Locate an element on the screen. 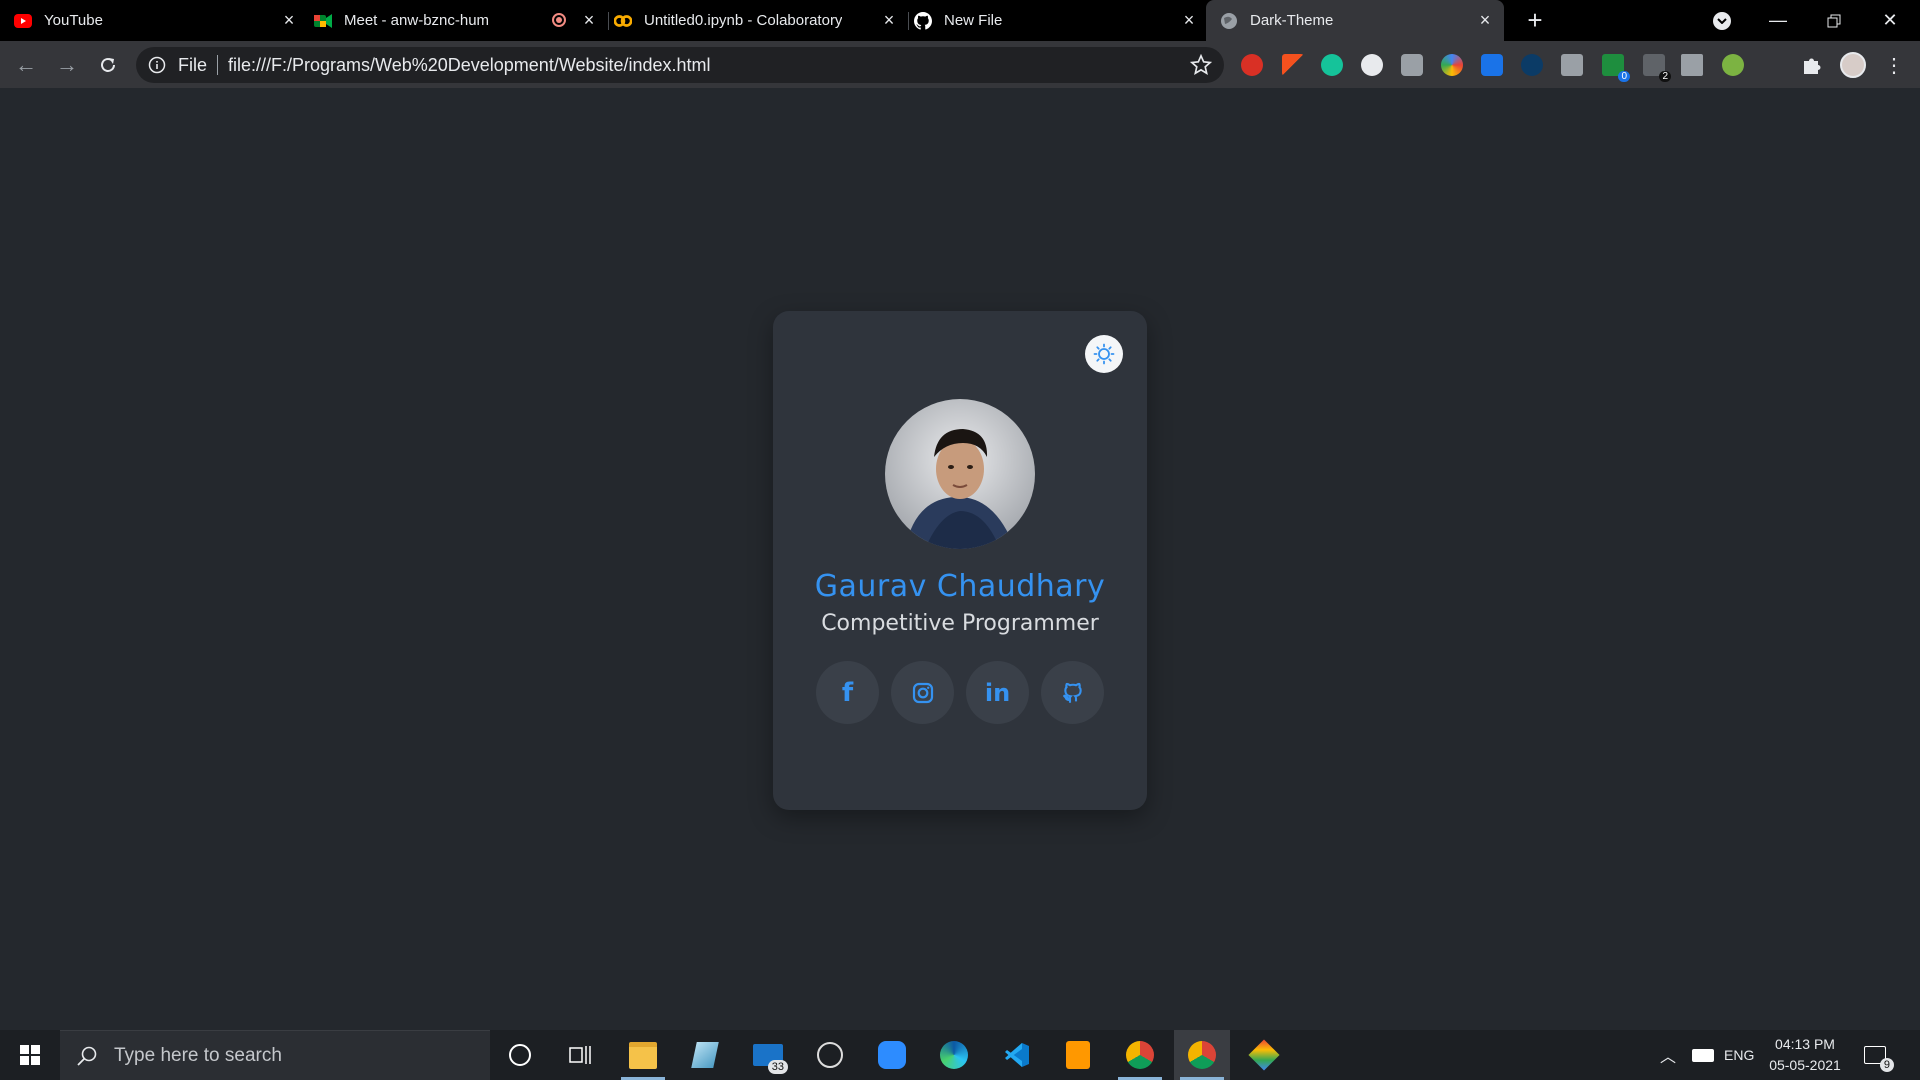 The width and height of the screenshot is (1920, 1080). new-tab-button: + is located at coordinates (1535, 20).